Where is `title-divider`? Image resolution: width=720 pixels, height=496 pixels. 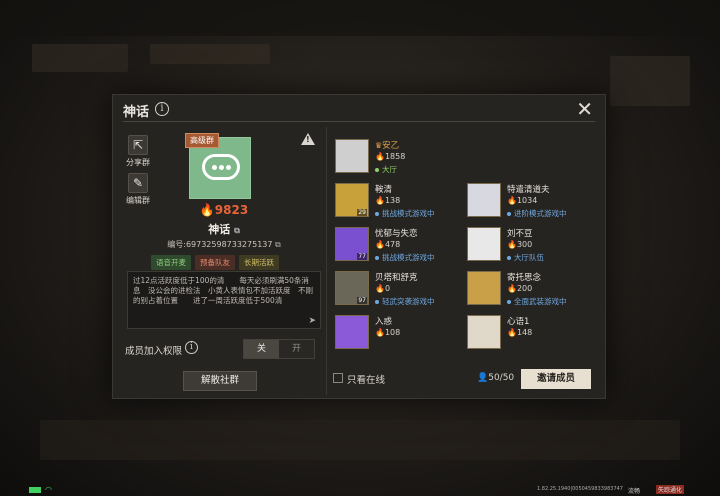 title-divider is located at coordinates (359, 121).